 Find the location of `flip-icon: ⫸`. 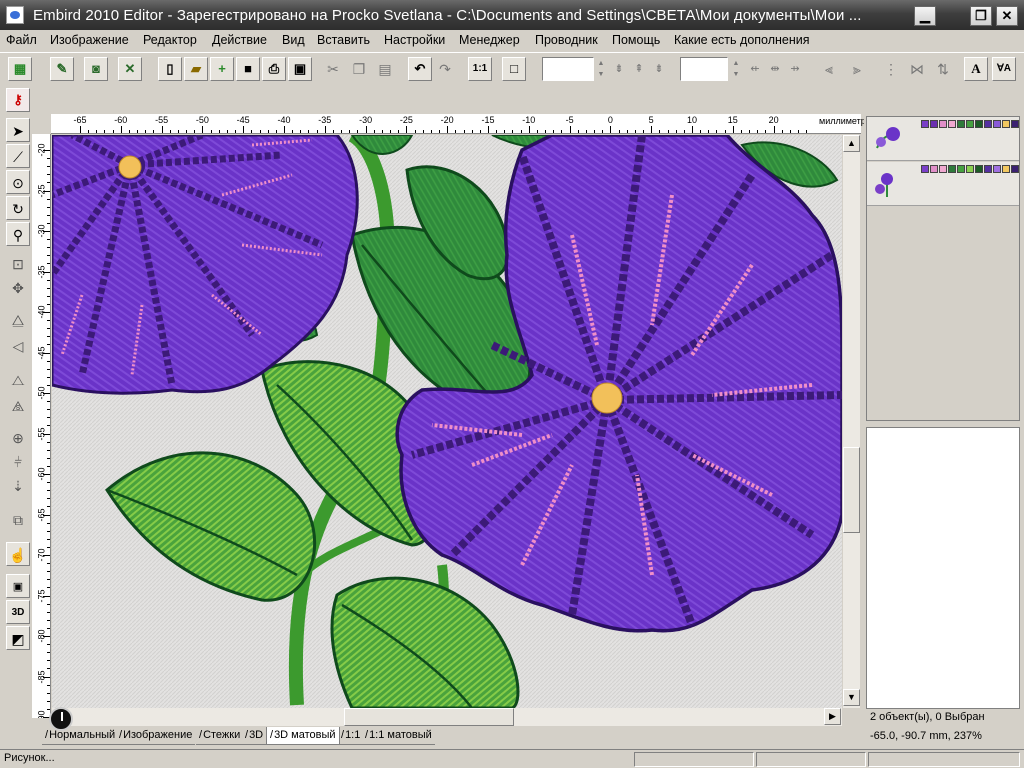

flip-icon: ⫸ is located at coordinates (857, 69).